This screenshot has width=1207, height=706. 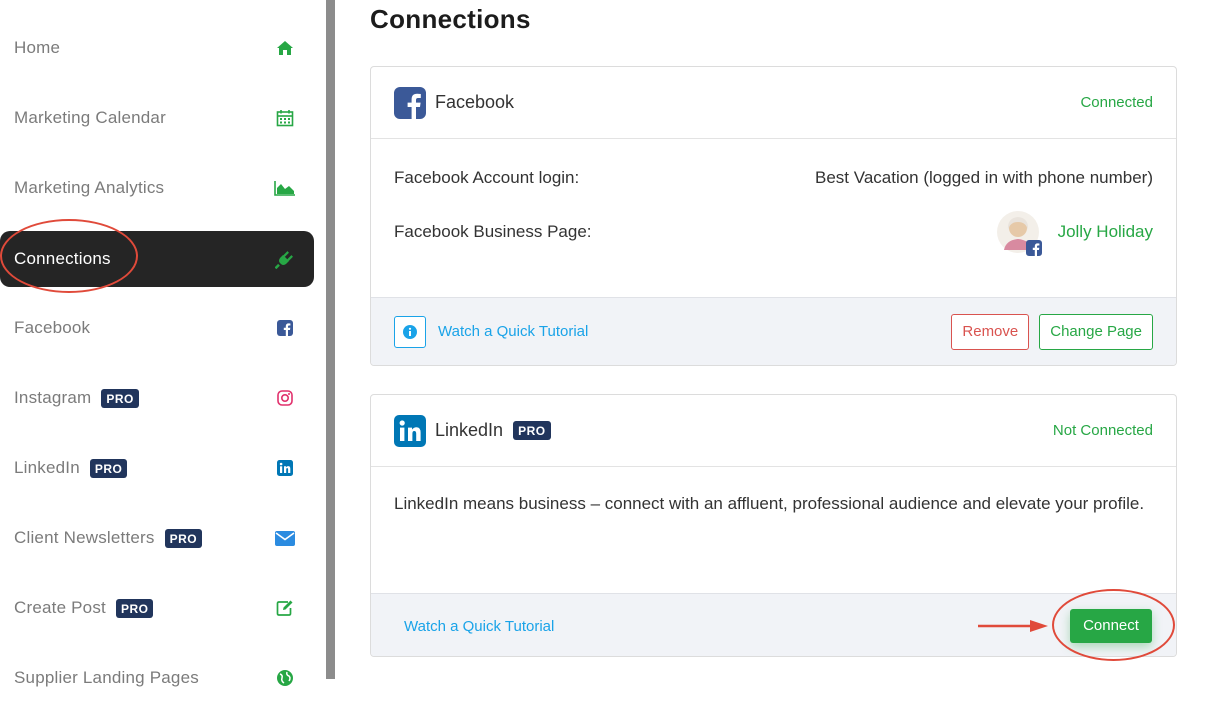 I want to click on card-header: LinkedIn PRO Not Connected, so click(x=773, y=431).